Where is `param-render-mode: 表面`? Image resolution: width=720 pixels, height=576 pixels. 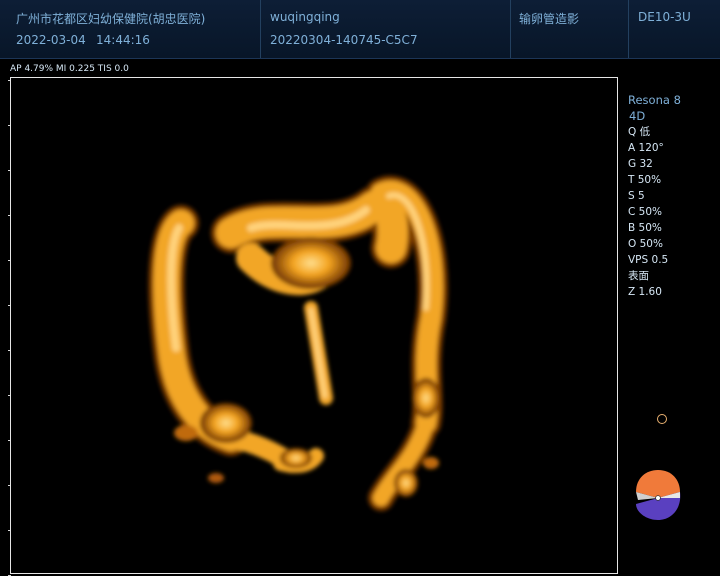 param-render-mode: 表面 is located at coordinates (638, 276).